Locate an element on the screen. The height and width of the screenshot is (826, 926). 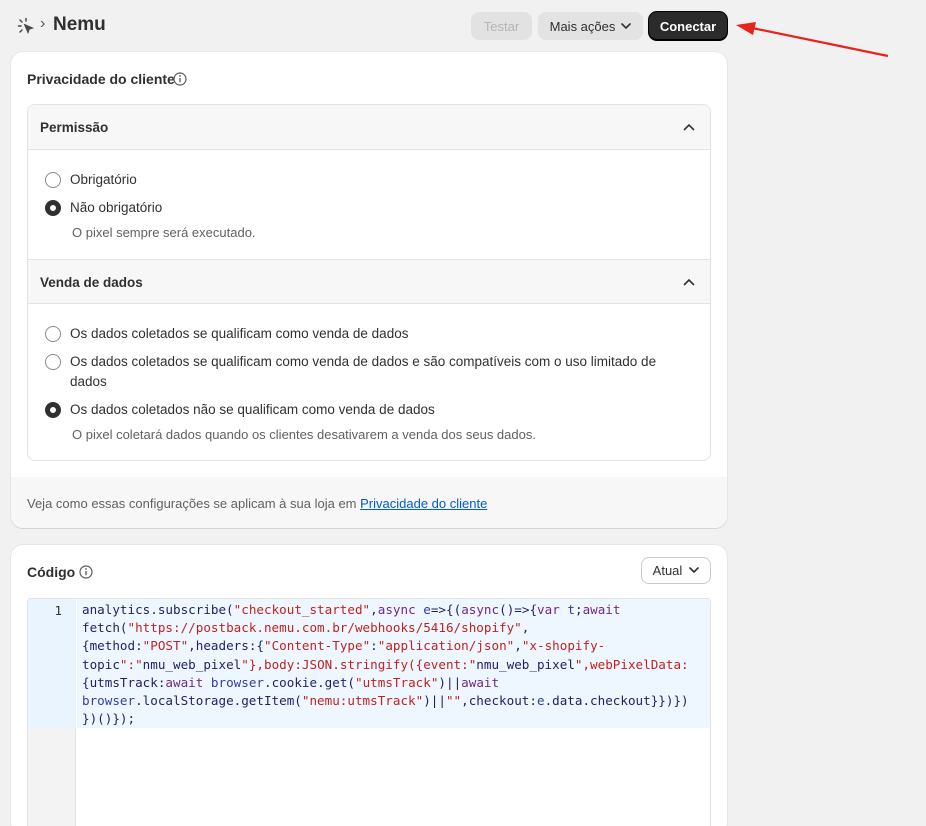
permission-option-not-required: Não obrigatório is located at coordinates (365, 208).